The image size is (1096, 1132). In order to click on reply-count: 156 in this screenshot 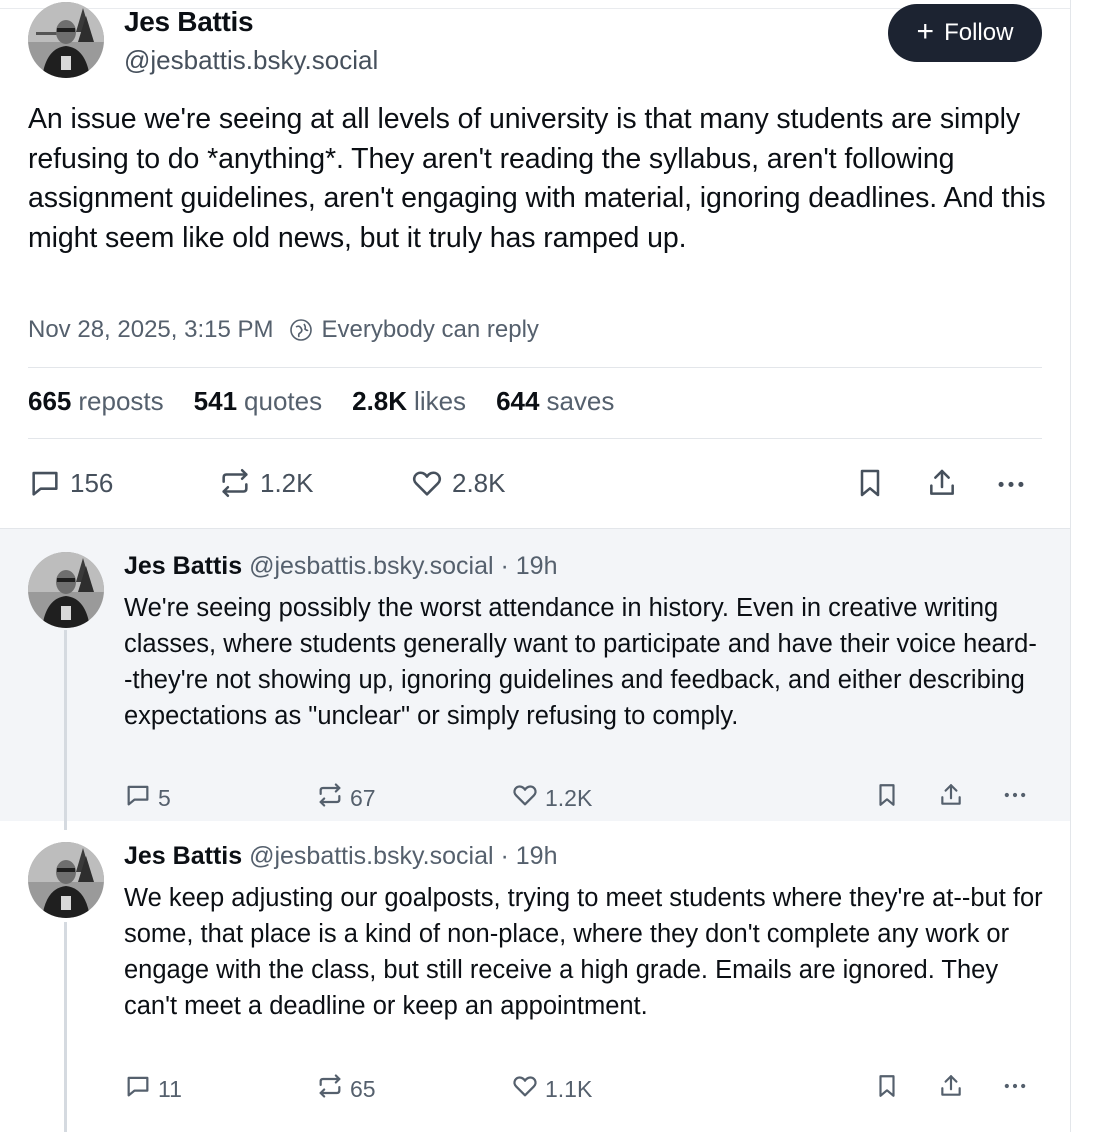, I will do `click(92, 482)`.